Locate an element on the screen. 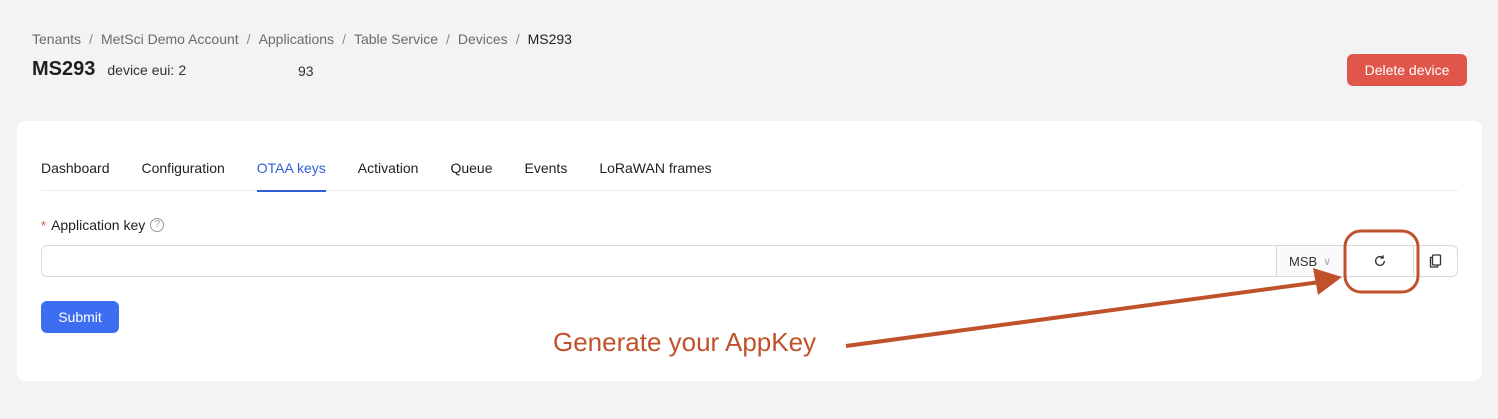 The height and width of the screenshot is (419, 1498). breadcrumb-current: MS293 is located at coordinates (549, 39).